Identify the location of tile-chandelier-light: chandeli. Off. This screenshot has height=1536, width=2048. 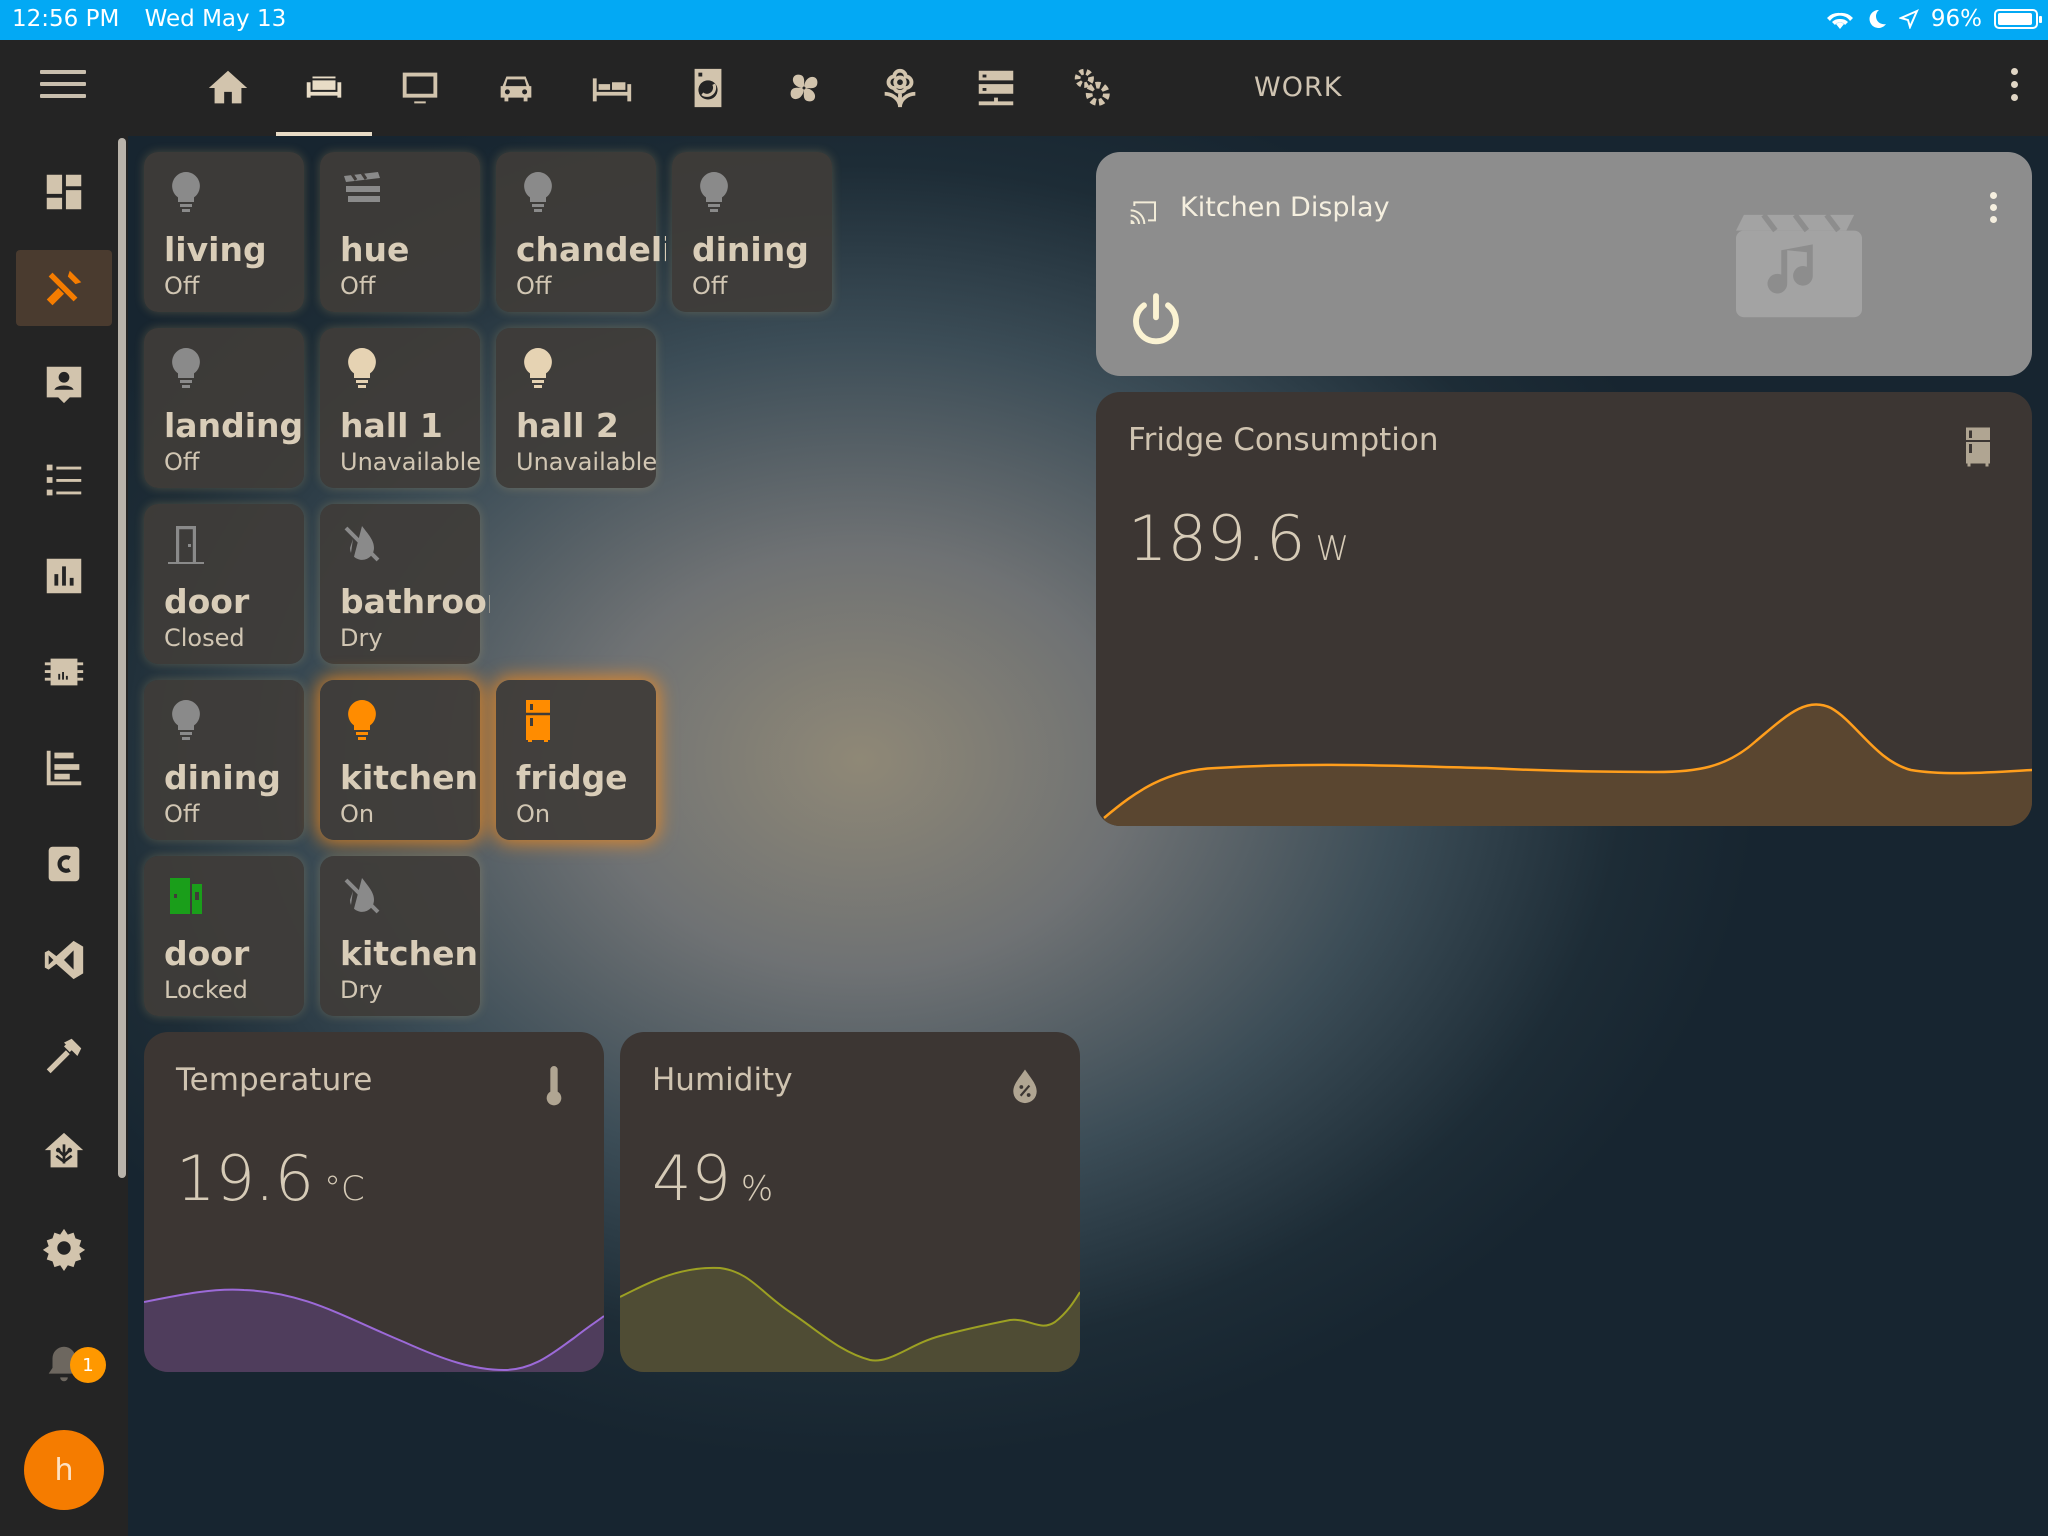
(581, 232).